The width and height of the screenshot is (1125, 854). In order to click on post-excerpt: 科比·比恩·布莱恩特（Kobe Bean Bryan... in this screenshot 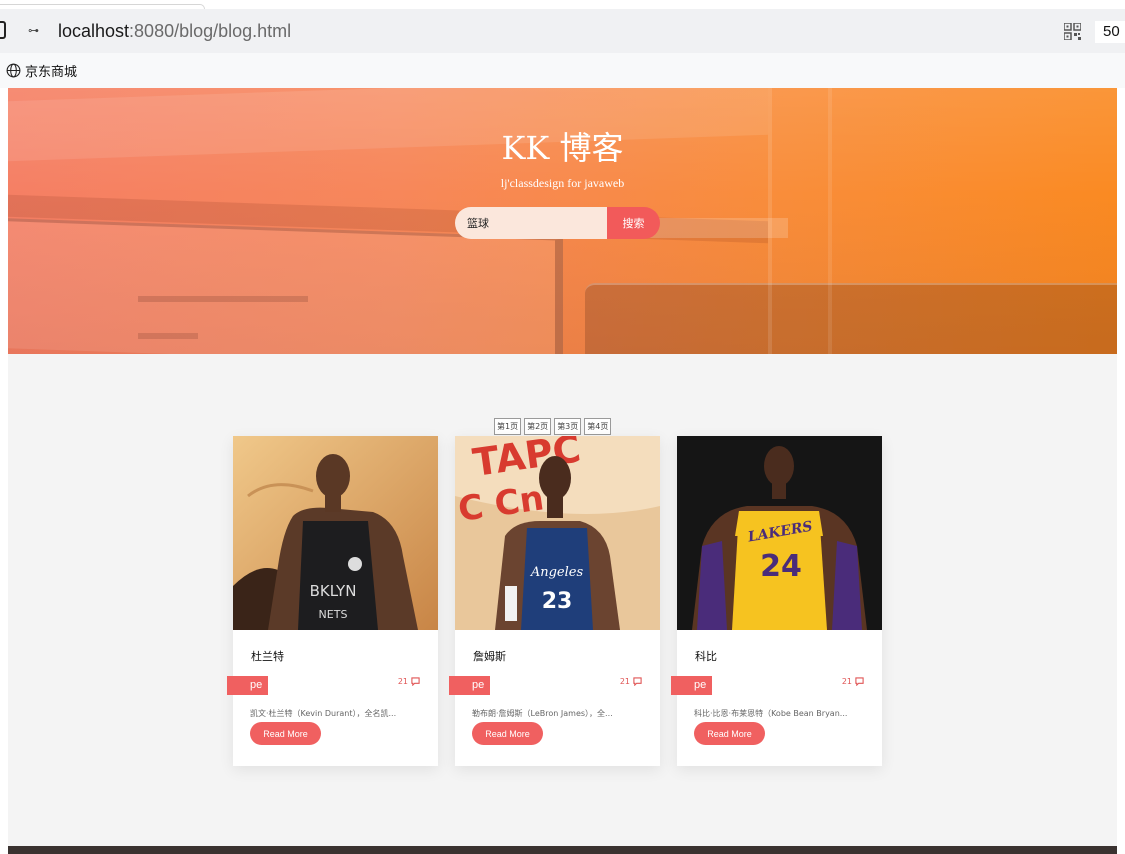, I will do `click(771, 713)`.